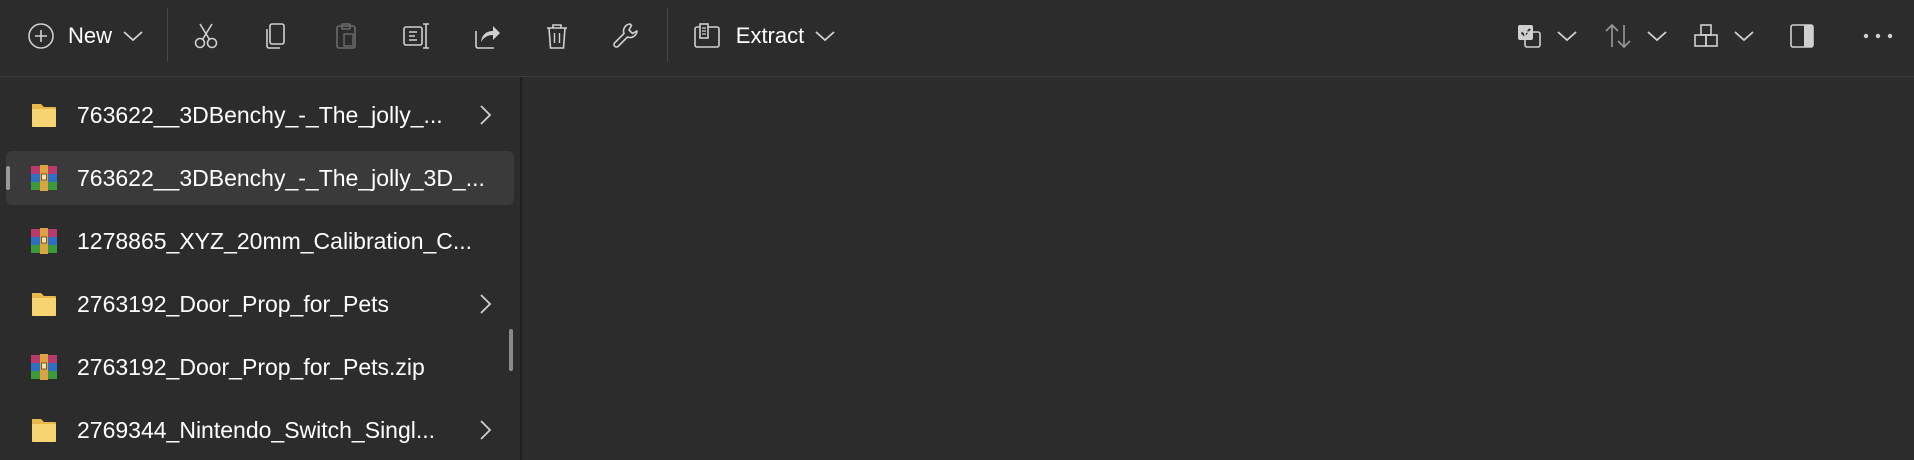 The width and height of the screenshot is (1914, 460). I want to click on nav-item-label: 2763192_Door_Prop_for_Pets, so click(233, 304).